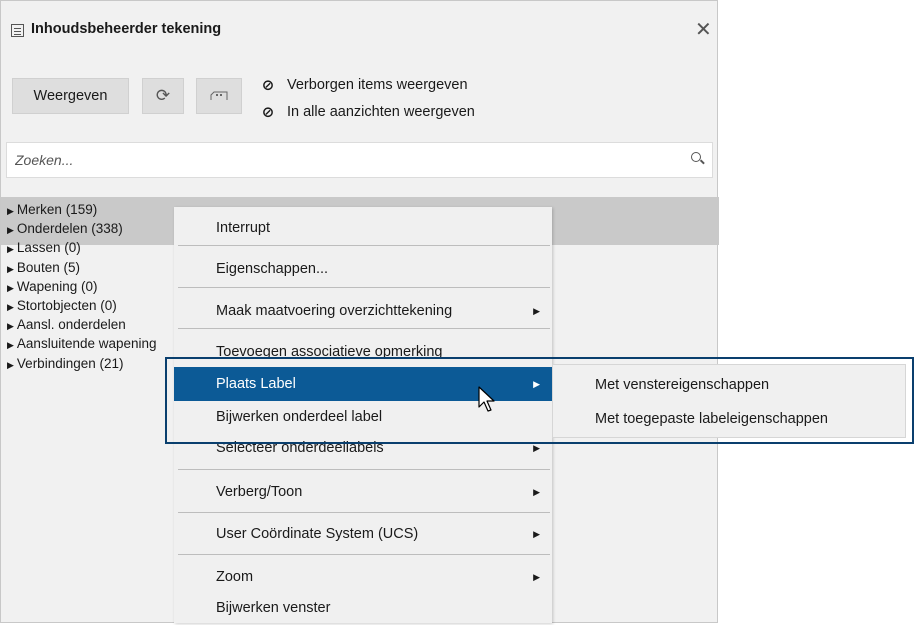  I want to click on menu-item-select-part-labels: Selecteer onderdeellabels ▶, so click(363, 448).